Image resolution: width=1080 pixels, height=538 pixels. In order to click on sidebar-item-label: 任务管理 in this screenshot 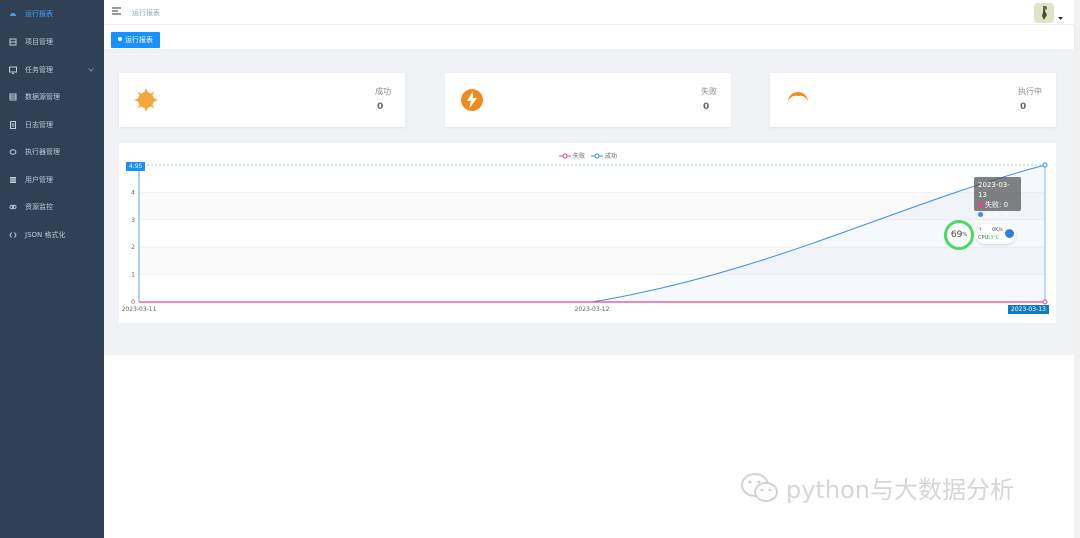, I will do `click(39, 69)`.